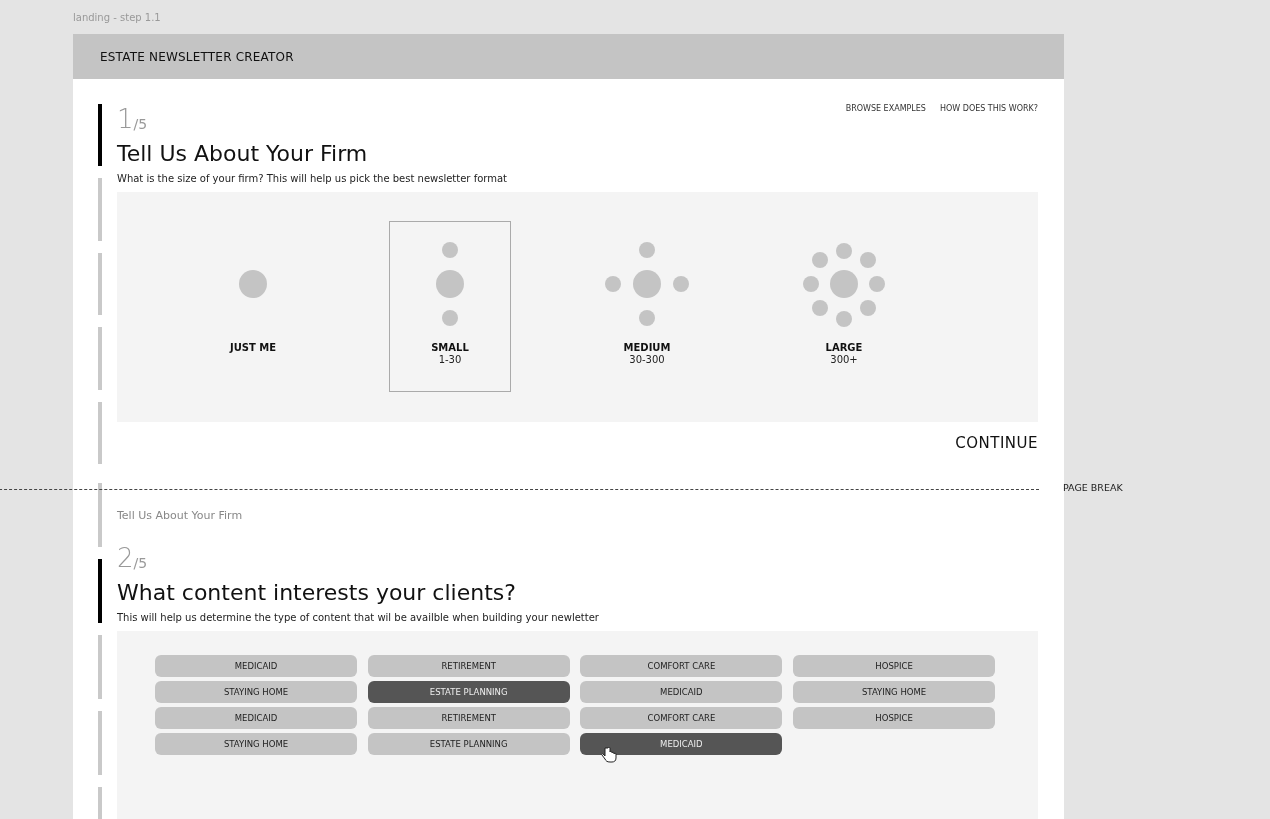 This screenshot has height=819, width=1270. Describe the element at coordinates (317, 593) in the screenshot. I see `step-title: What content interests your clients?` at that location.